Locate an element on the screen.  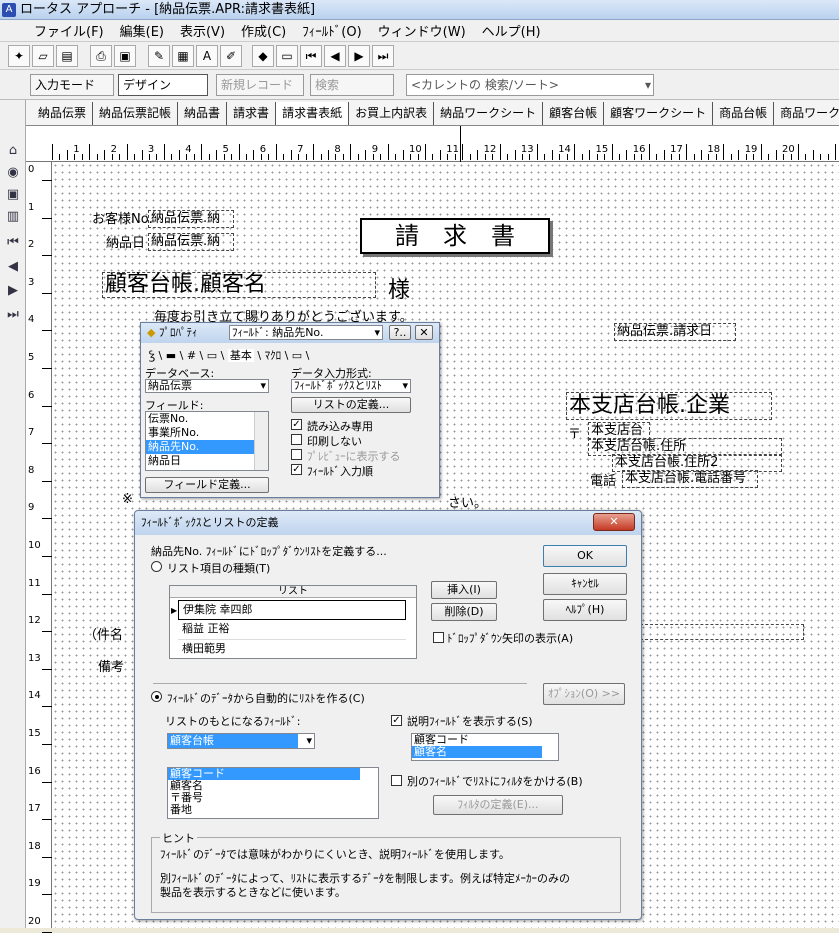
list-row: 稲益 正裕 is located at coordinates (292, 630).